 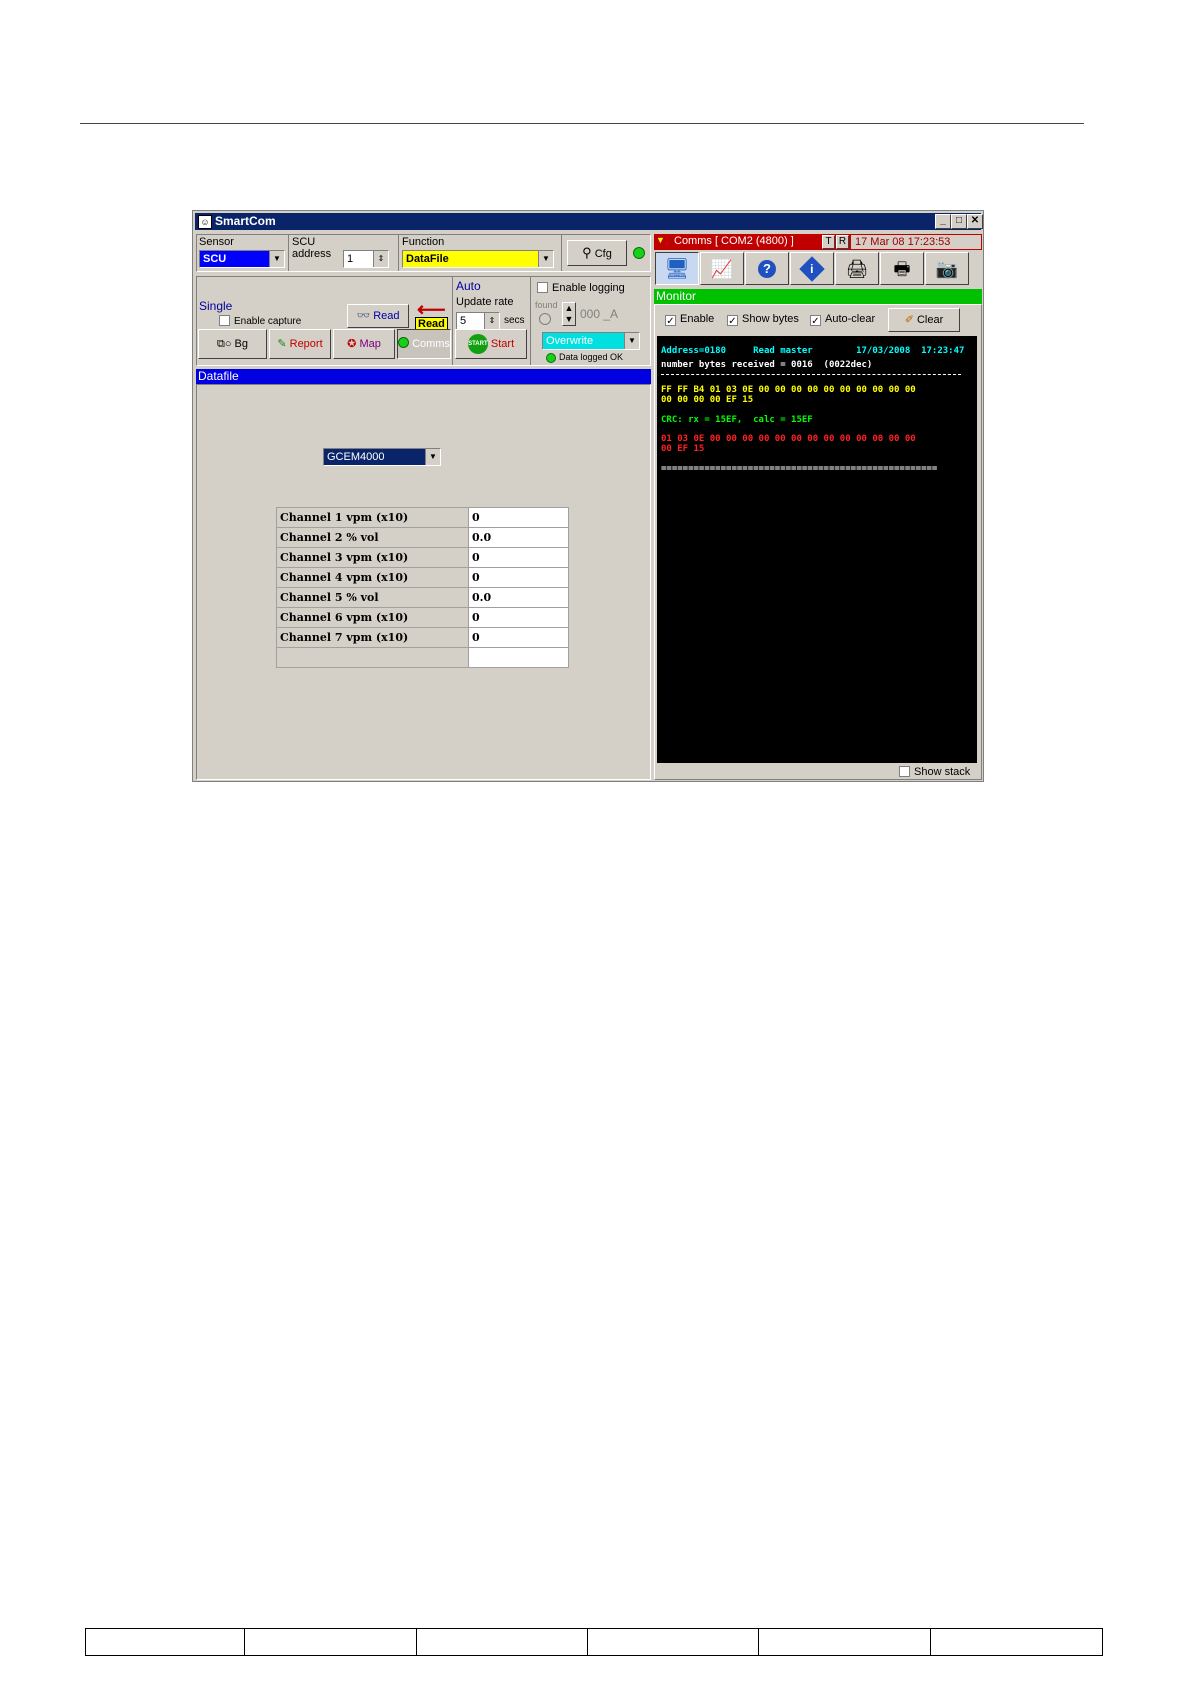 I want to click on help-tool-button: ?, so click(x=767, y=268).